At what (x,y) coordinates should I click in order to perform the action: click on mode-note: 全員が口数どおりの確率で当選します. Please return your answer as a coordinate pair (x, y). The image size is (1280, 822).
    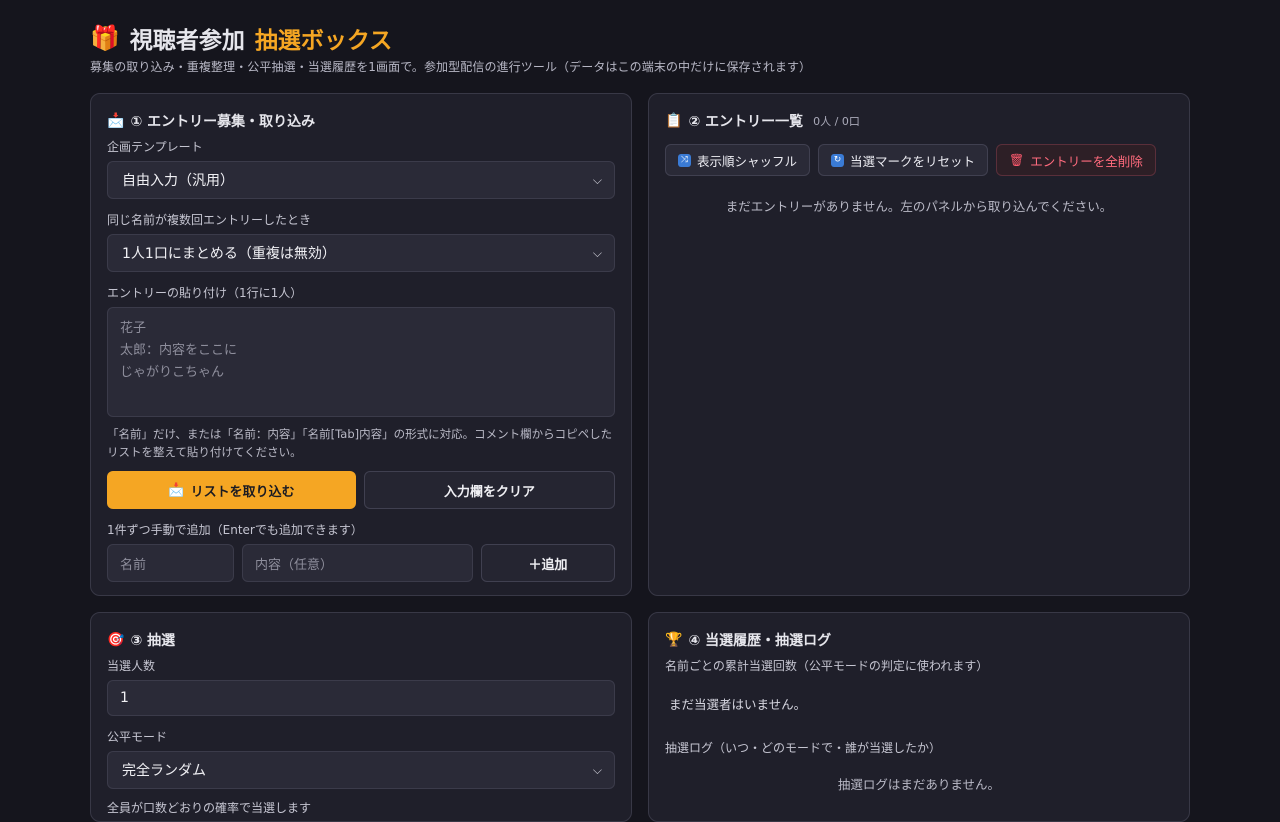
    Looking at the image, I should click on (209, 808).